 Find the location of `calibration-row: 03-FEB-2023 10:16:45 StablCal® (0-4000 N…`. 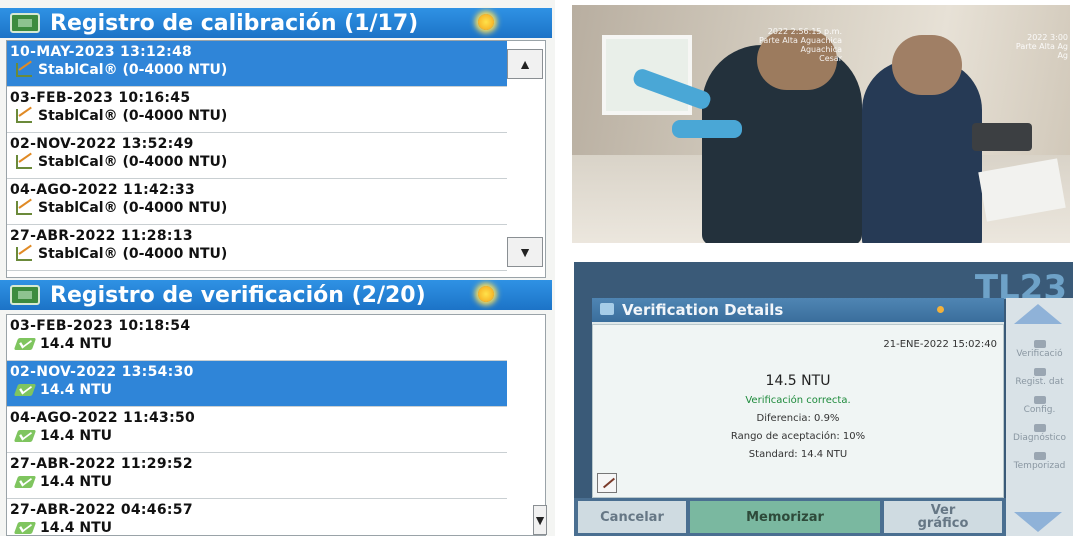

calibration-row: 03-FEB-2023 10:16:45 StablCal® (0-4000 N… is located at coordinates (257, 110).